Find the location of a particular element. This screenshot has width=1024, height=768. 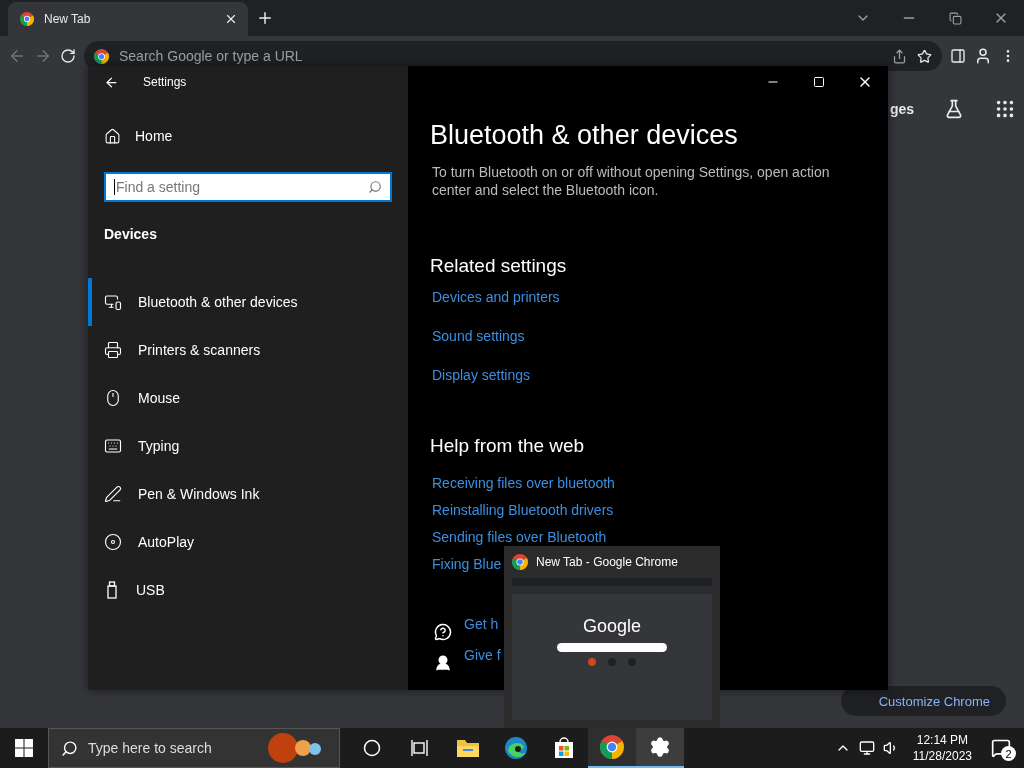

windows-logo-icon is located at coordinates (24, 748).